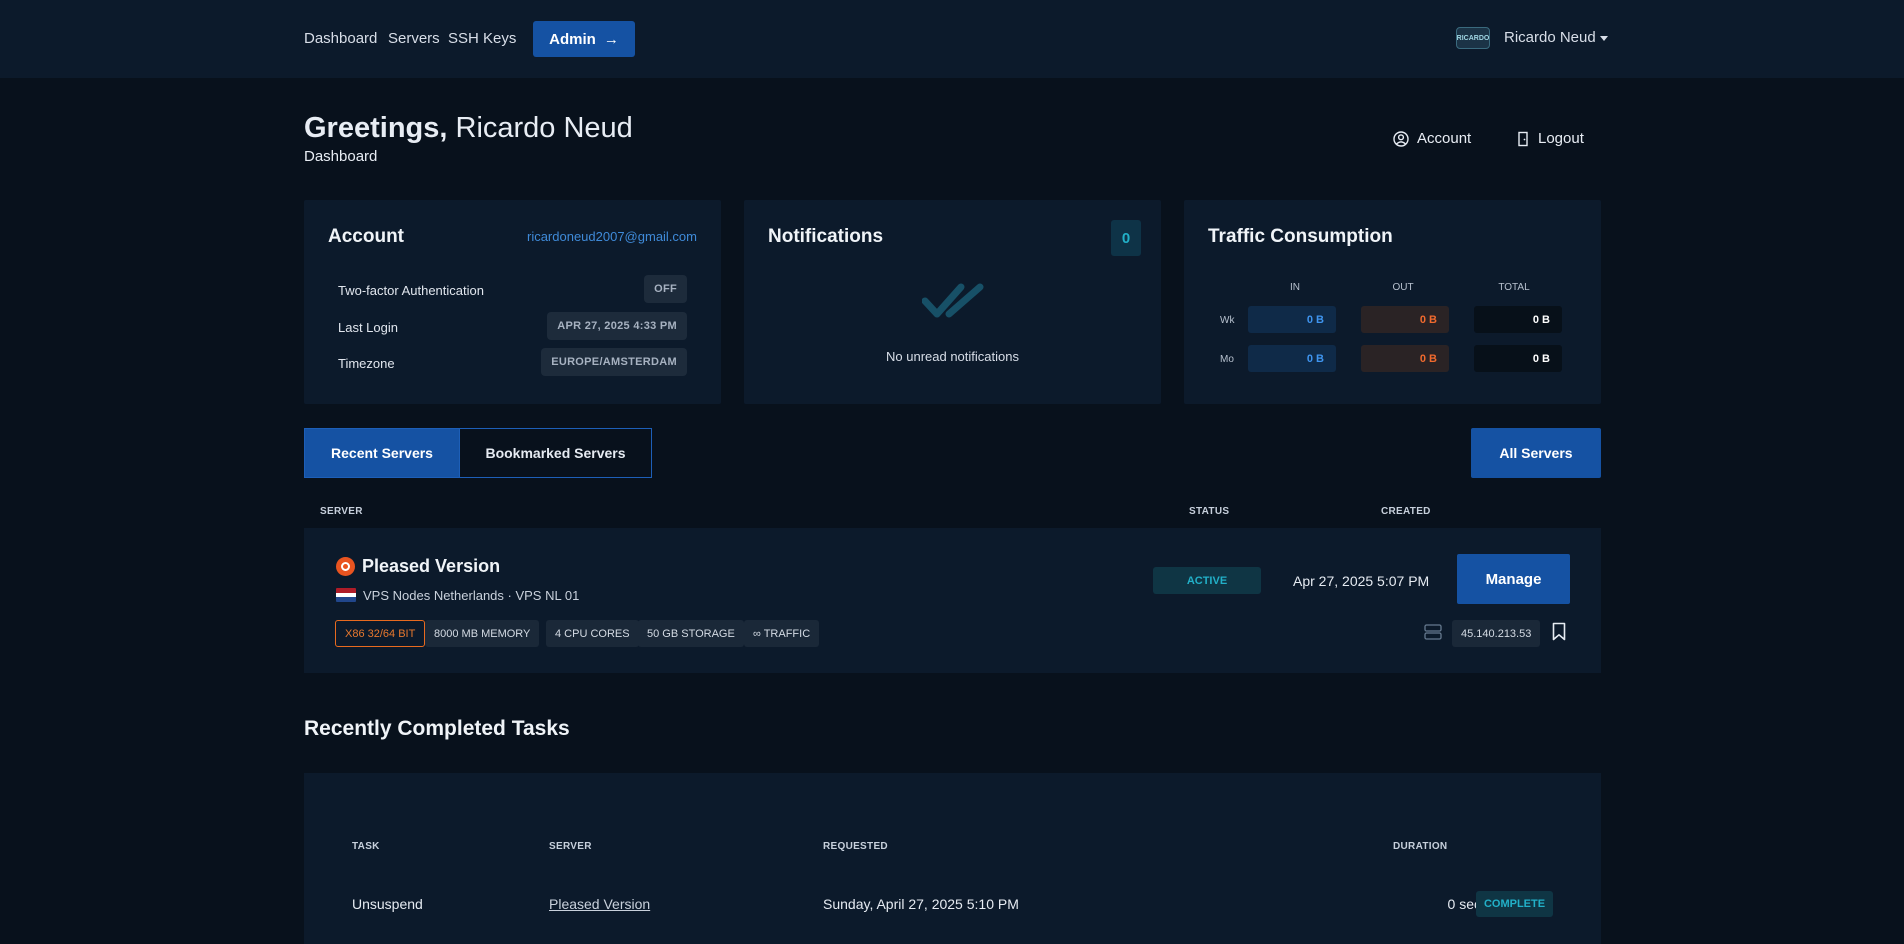 This screenshot has height=944, width=1904. What do you see at coordinates (431, 566) in the screenshot?
I see `server-name: Pleased Version` at bounding box center [431, 566].